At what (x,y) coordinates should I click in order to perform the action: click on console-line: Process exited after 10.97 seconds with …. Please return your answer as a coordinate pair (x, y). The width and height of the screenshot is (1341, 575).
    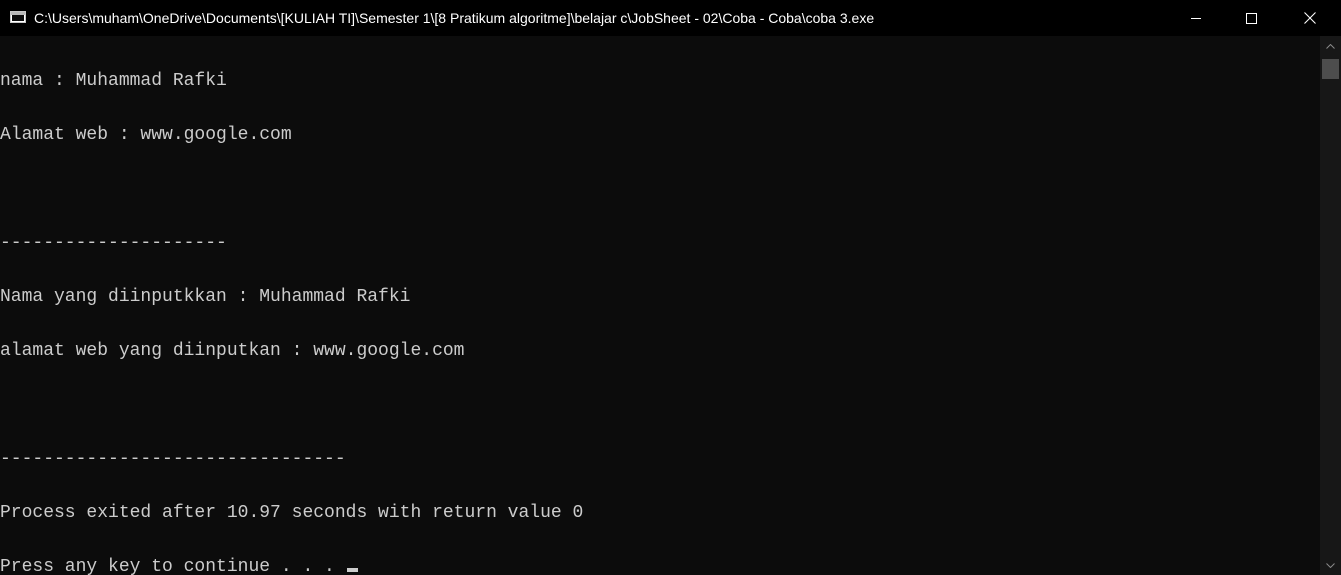
    Looking at the image, I should click on (292, 513).